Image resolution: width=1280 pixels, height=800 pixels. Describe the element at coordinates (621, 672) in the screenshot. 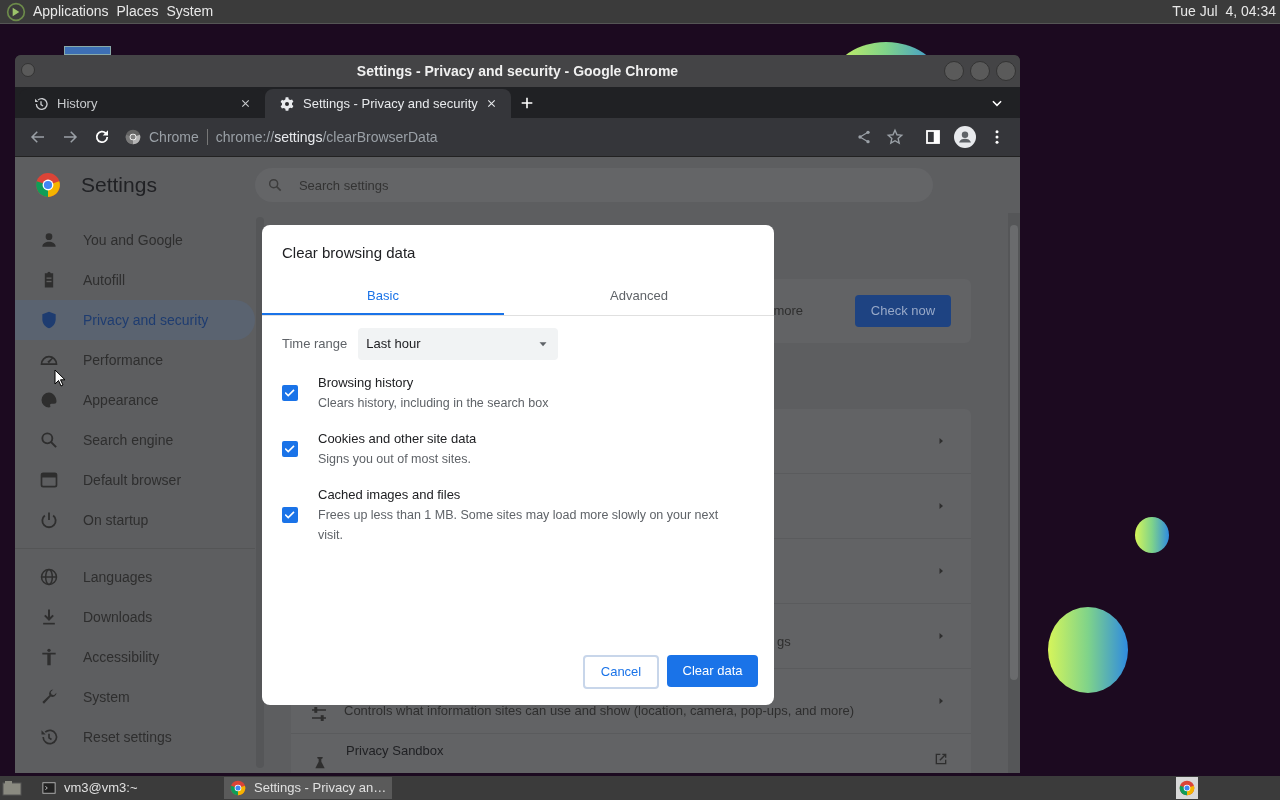

I see `cancel-button: Cancel` at that location.